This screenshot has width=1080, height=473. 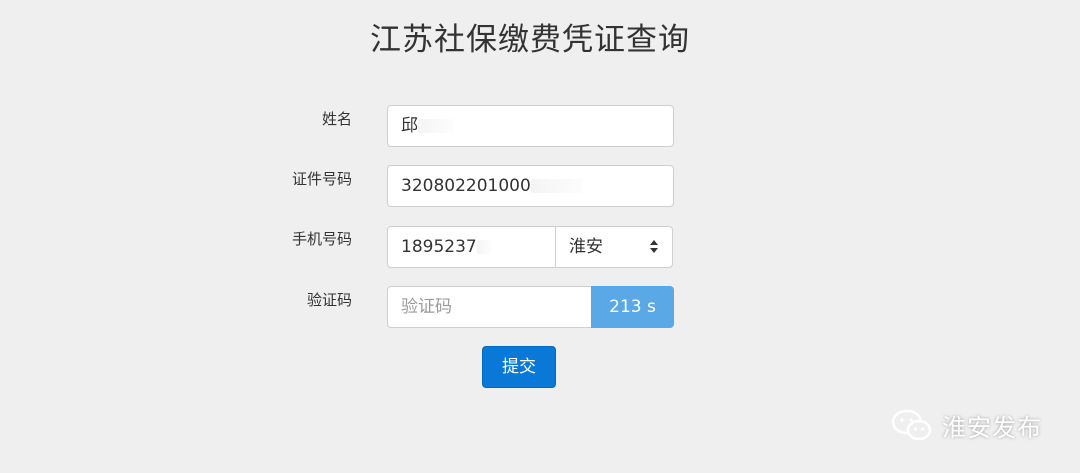 I want to click on watermark: 淮安发布, so click(x=966, y=425).